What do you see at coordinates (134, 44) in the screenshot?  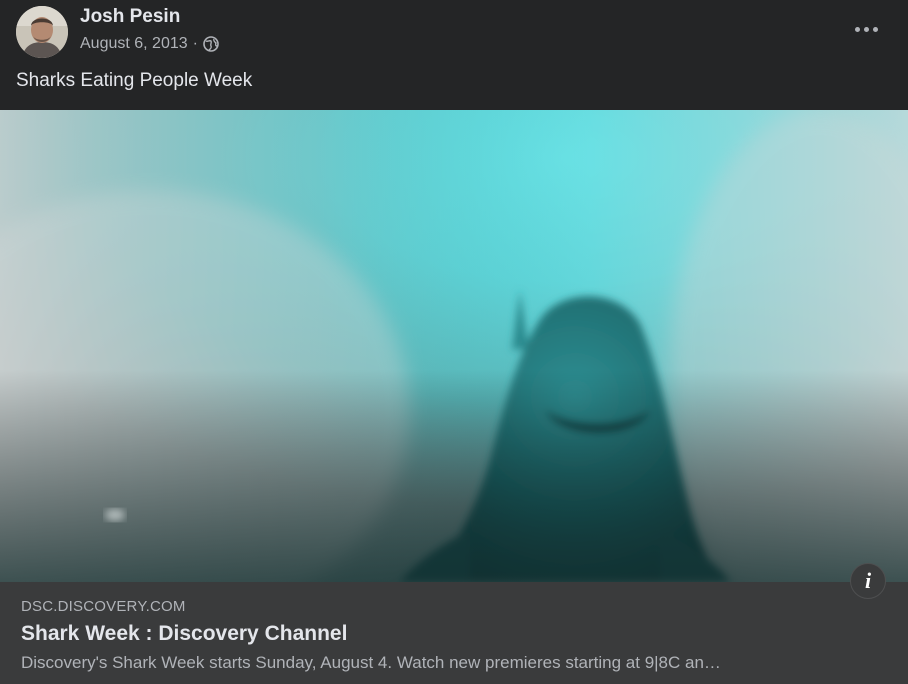 I see `post-date: August 6, 2013` at bounding box center [134, 44].